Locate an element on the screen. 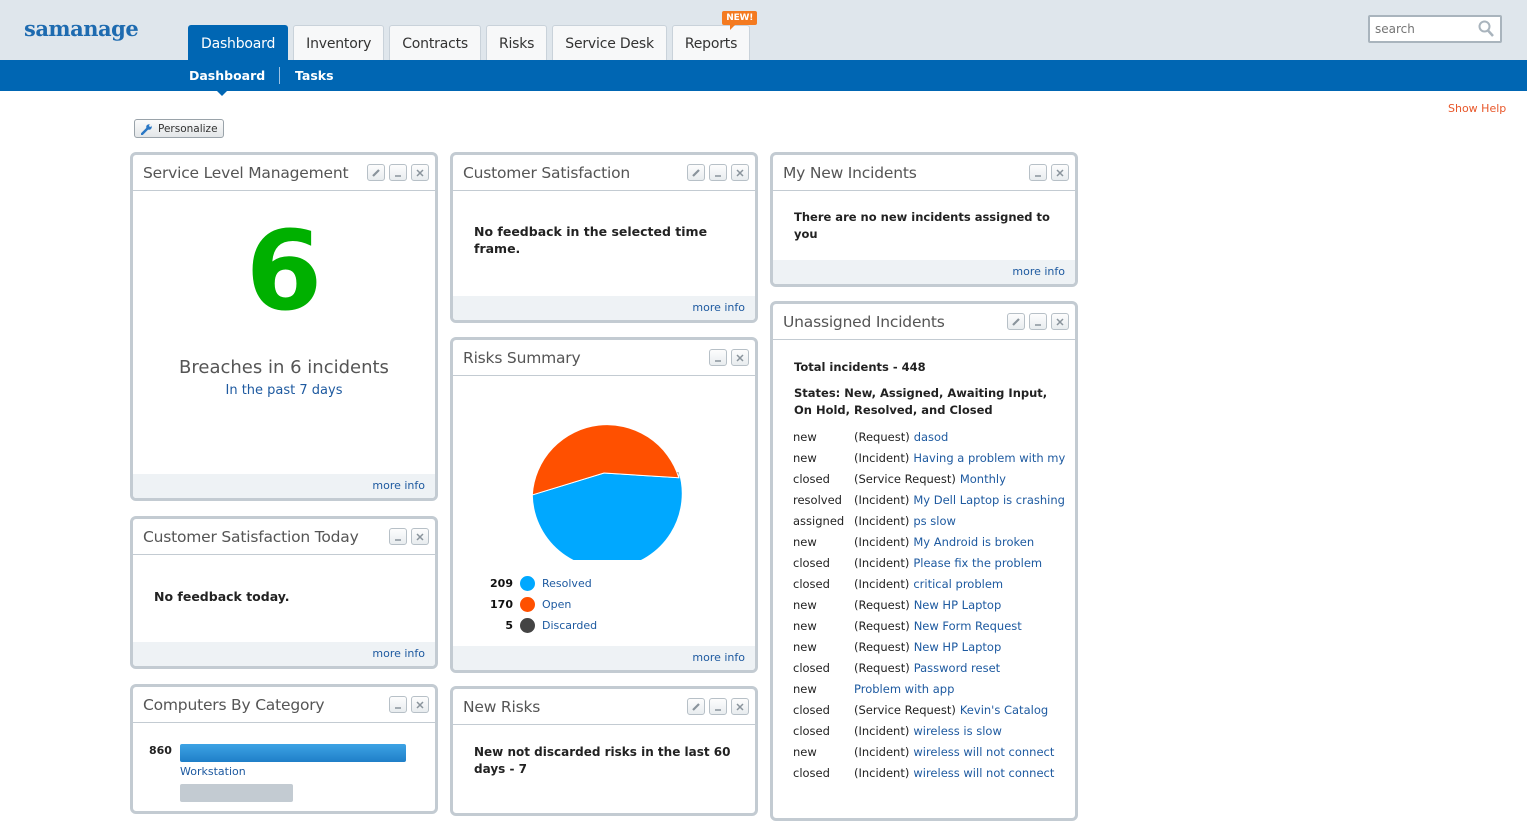 This screenshot has height=821, width=1527. tab-label: Contracts is located at coordinates (435, 43).